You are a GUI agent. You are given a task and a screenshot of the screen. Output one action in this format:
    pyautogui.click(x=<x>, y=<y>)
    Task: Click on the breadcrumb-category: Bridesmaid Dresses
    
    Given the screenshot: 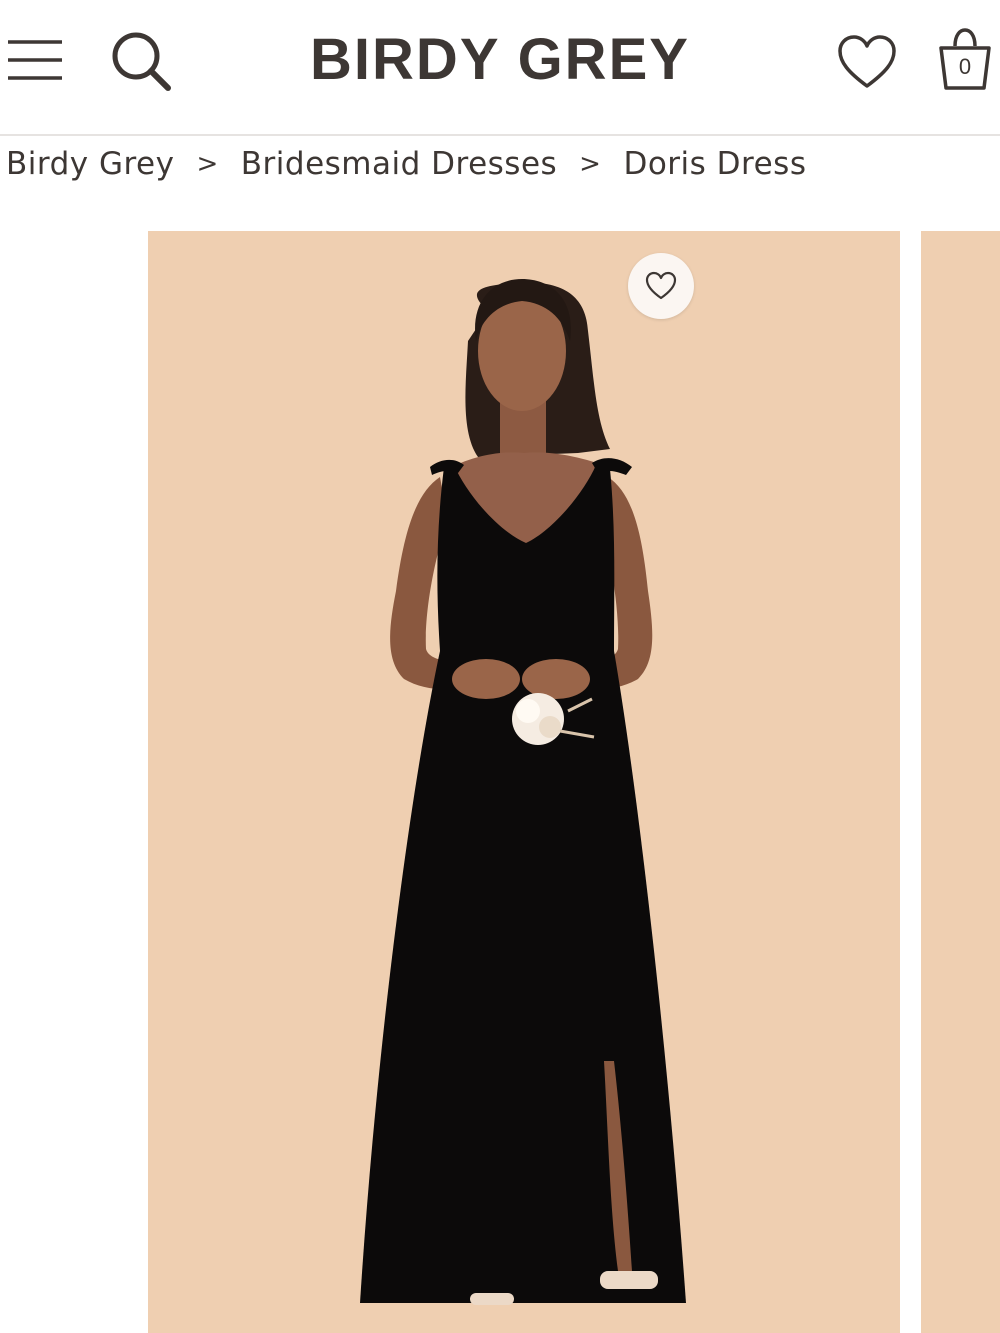 What is the action you would take?
    pyautogui.click(x=399, y=164)
    